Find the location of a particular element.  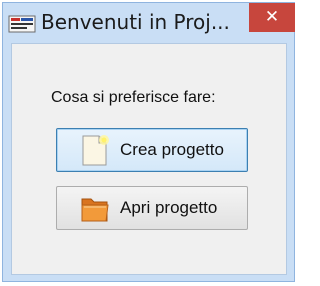

close-button: ✕ is located at coordinates (272, 17).